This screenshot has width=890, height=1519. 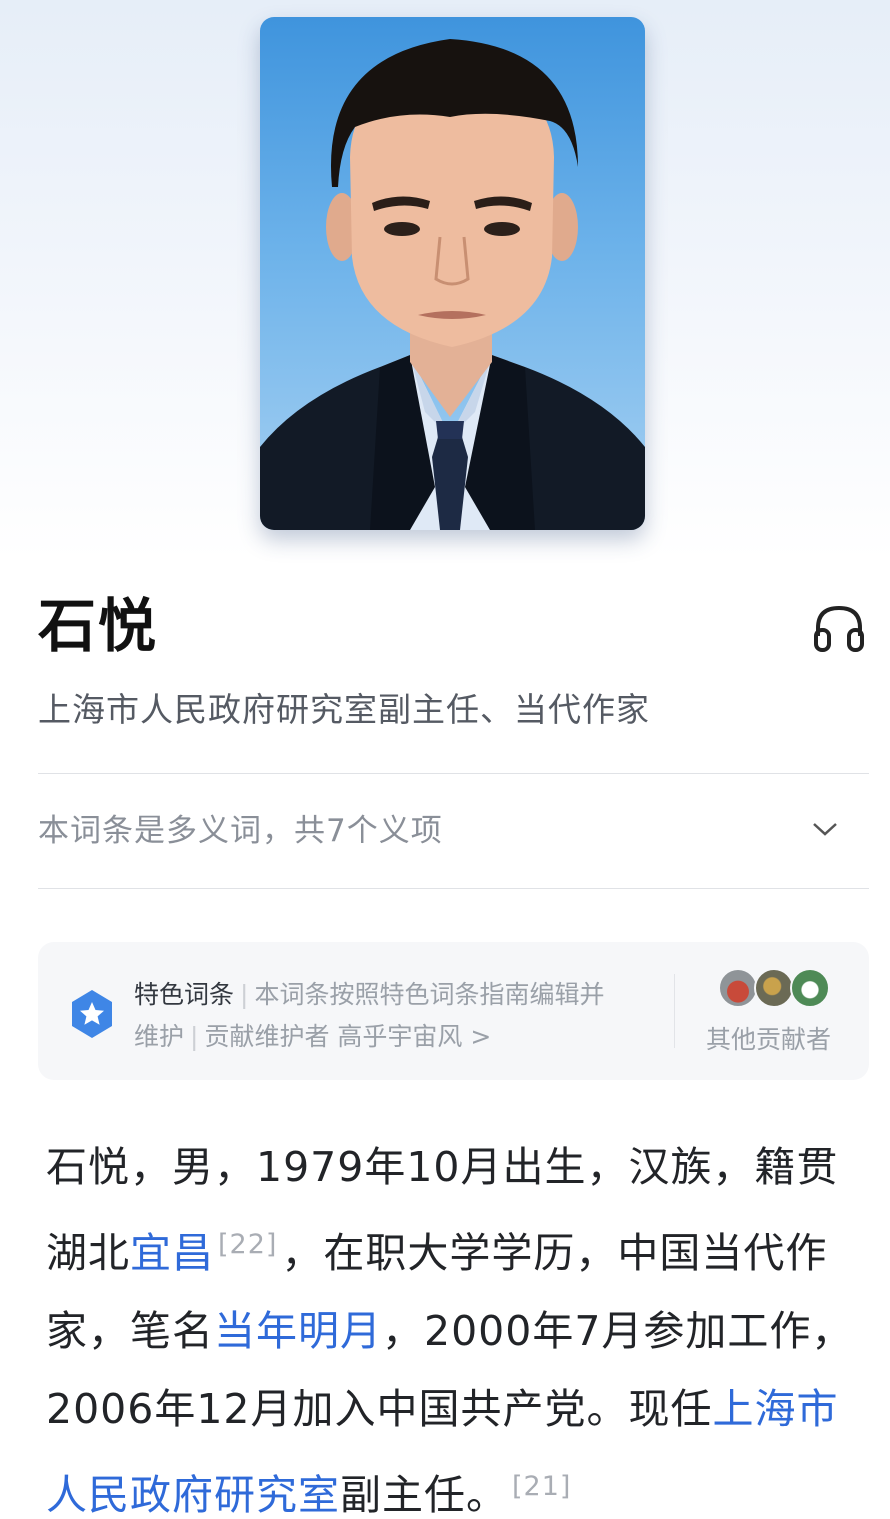 What do you see at coordinates (453, 831) in the screenshot?
I see `polysemy-selector: 本词条是多义词，共7个义项` at bounding box center [453, 831].